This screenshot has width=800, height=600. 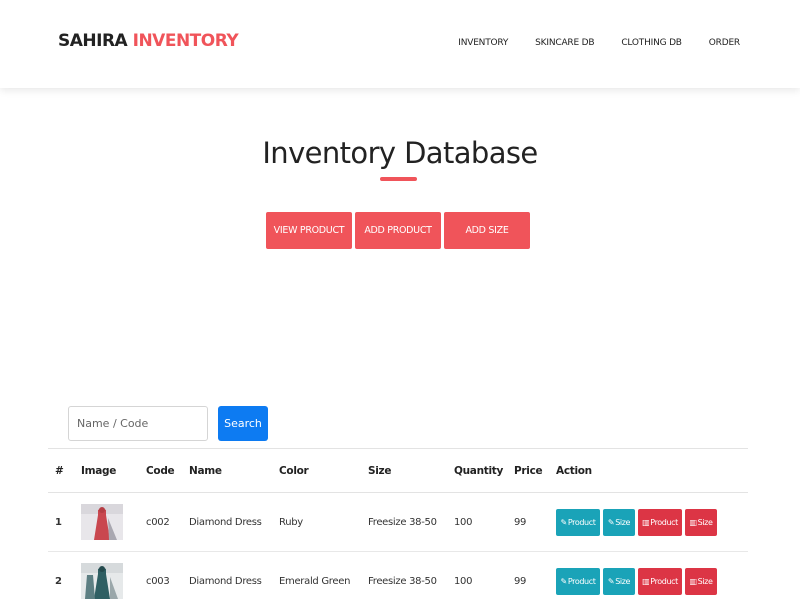 What do you see at coordinates (400, 153) in the screenshot?
I see `page-title: Inventory Database` at bounding box center [400, 153].